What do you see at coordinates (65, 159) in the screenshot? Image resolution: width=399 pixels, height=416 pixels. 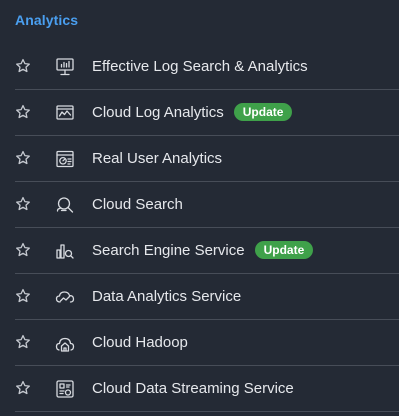 I see `browser-gauge-icon` at bounding box center [65, 159].